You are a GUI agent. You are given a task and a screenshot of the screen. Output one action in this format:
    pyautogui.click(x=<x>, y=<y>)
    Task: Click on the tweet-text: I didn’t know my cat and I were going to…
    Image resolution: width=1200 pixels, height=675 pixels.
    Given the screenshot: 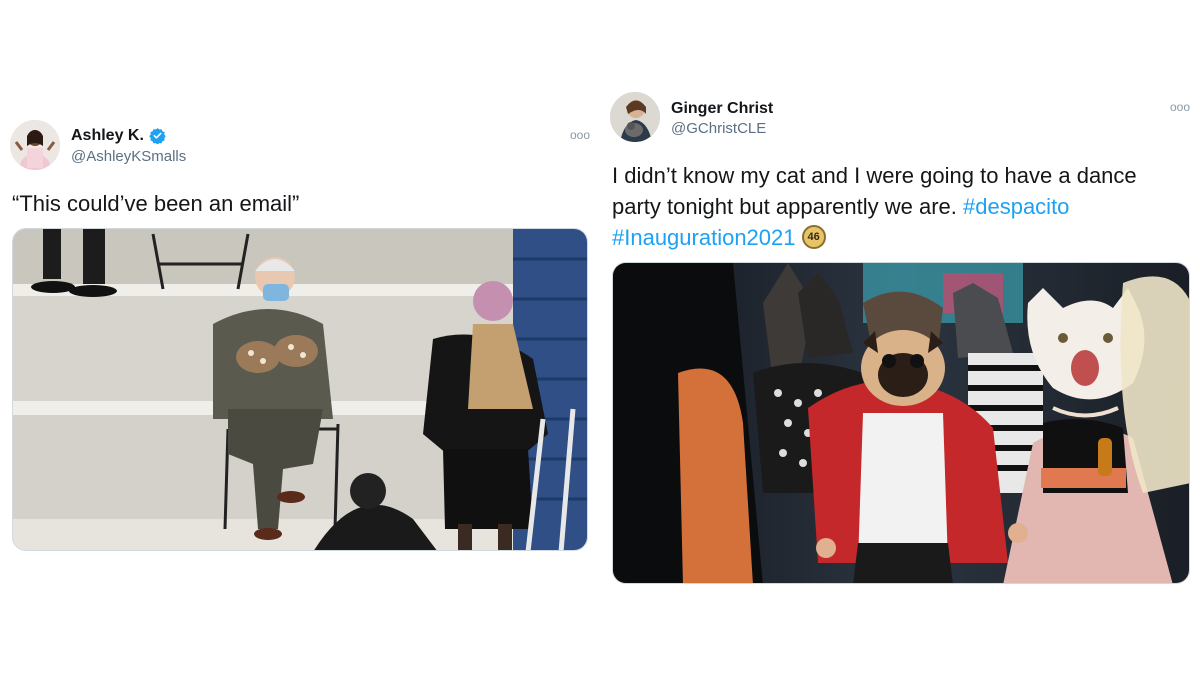 What is the action you would take?
    pyautogui.click(x=897, y=206)
    